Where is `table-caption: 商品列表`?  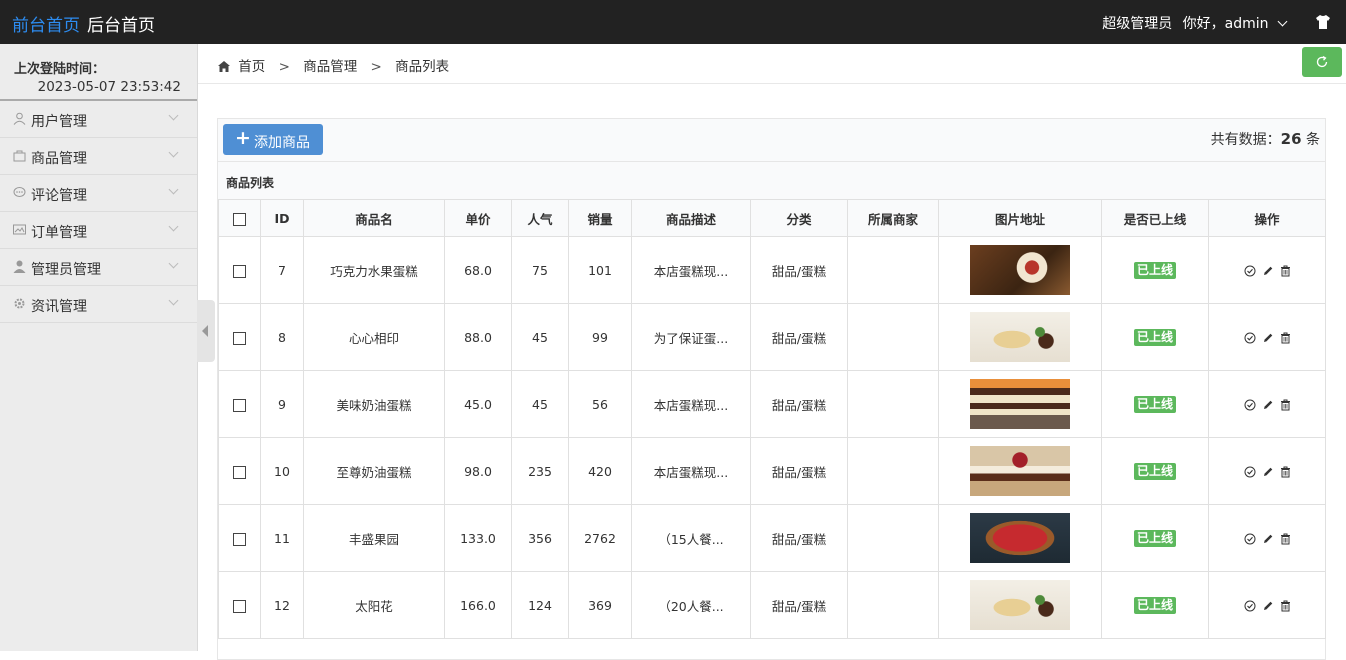
table-caption: 商品列表 is located at coordinates (771, 181).